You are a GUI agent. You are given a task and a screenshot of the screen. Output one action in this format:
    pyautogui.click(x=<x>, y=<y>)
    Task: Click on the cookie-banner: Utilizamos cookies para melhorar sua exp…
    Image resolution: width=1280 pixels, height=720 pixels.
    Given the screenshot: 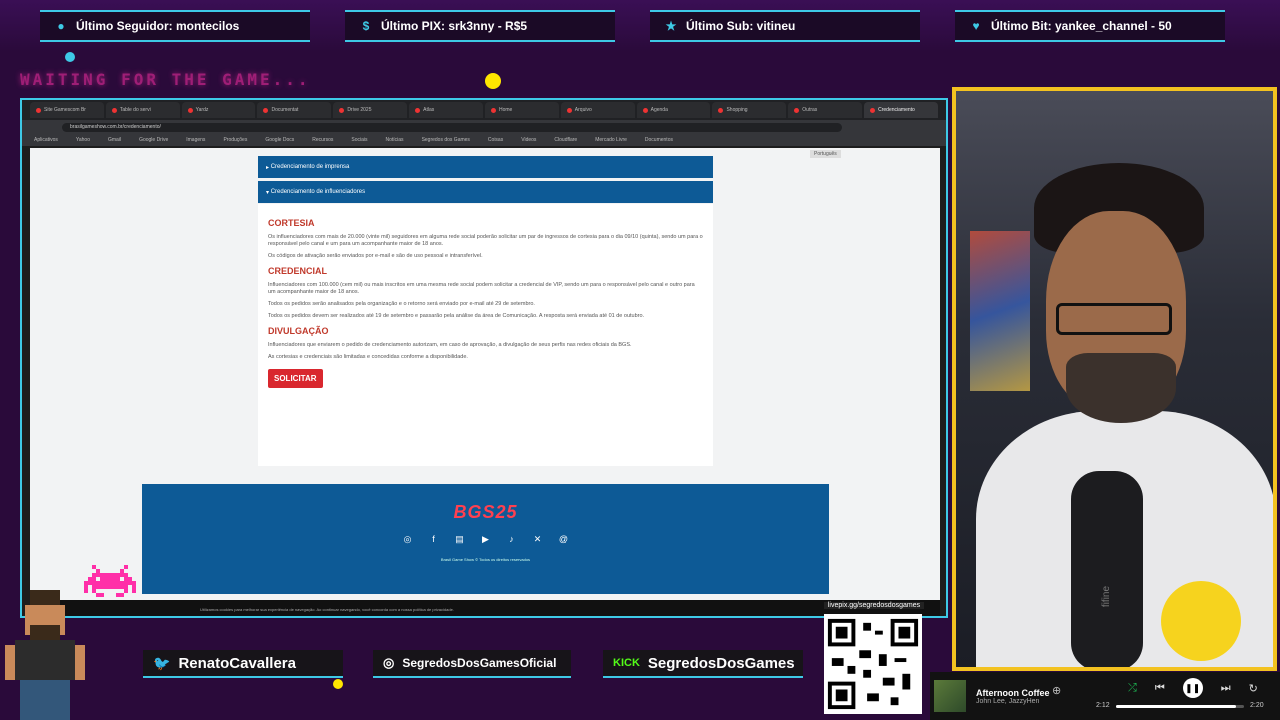 What is the action you would take?
    pyautogui.click(x=485, y=608)
    